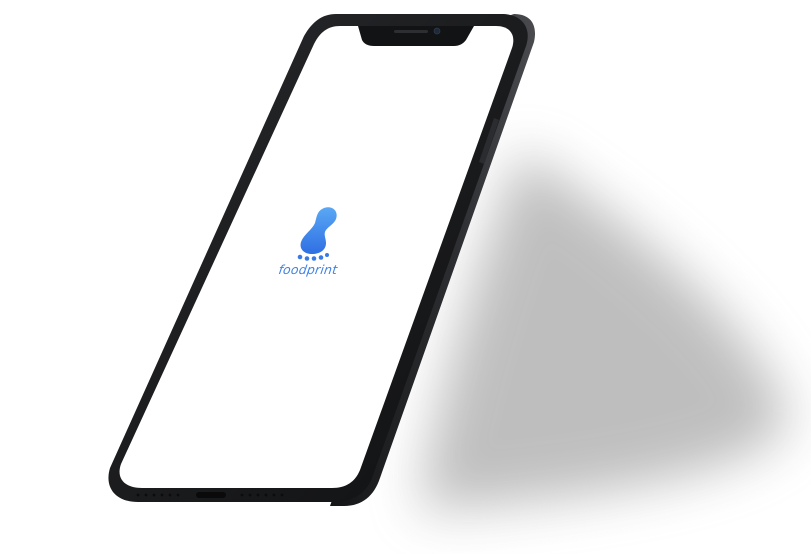 Image resolution: width=811 pixels, height=554 pixels. Describe the element at coordinates (437, 31) in the screenshot. I see `front-camera-icon` at that location.